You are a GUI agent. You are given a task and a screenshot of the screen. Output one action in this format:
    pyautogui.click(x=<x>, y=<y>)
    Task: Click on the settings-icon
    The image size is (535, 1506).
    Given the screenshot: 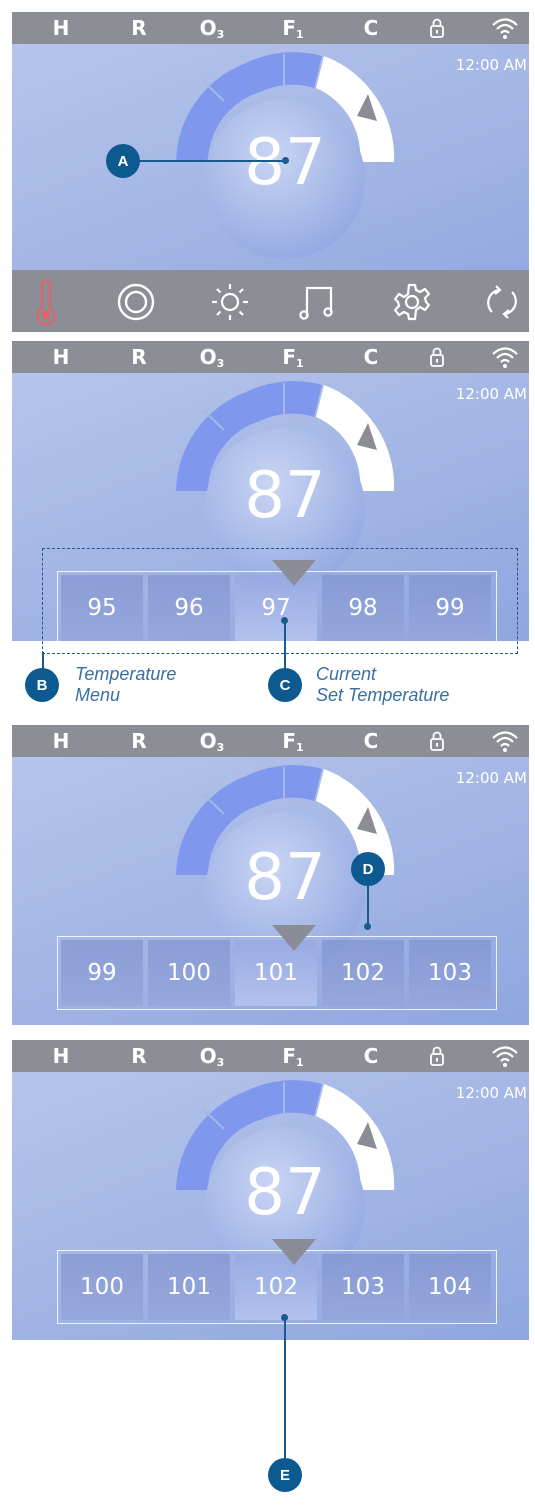 What is the action you would take?
    pyautogui.click(x=412, y=304)
    